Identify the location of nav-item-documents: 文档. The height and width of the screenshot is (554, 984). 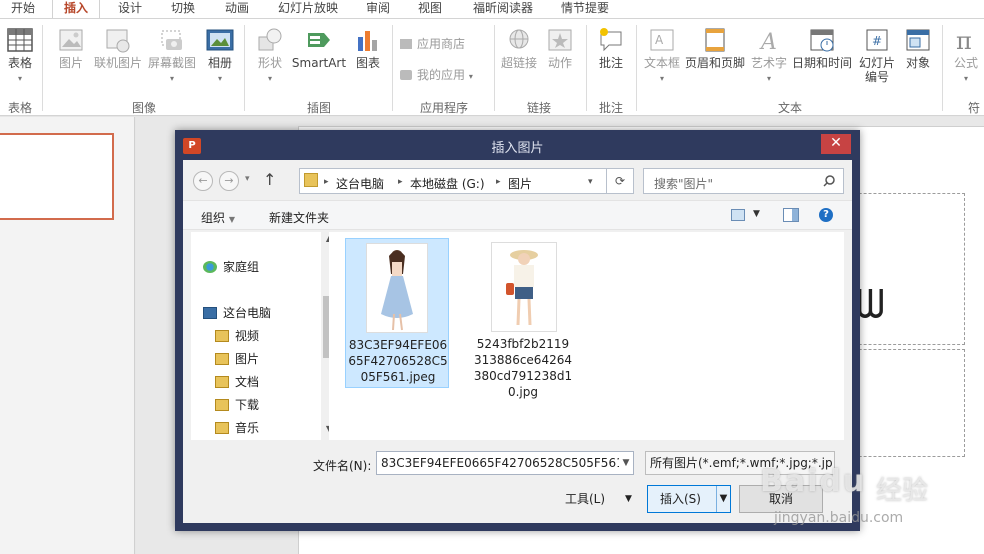
(237, 381).